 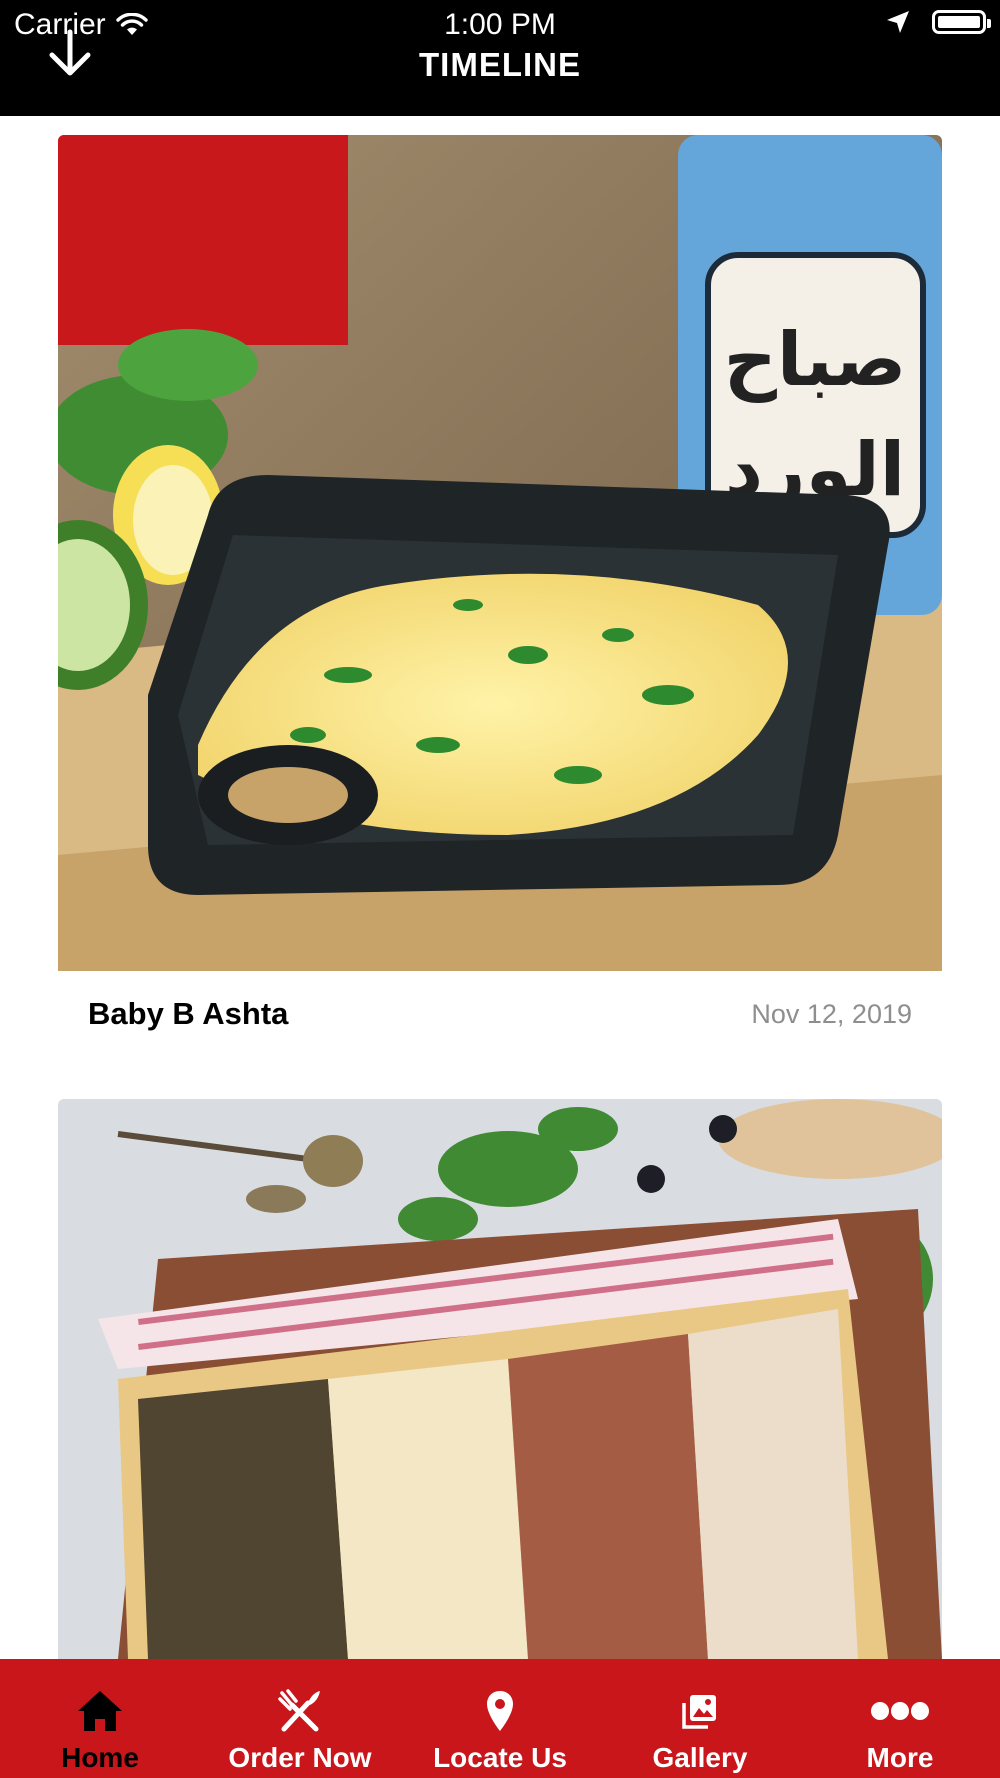 What do you see at coordinates (961, 22) in the screenshot?
I see `battery-icon` at bounding box center [961, 22].